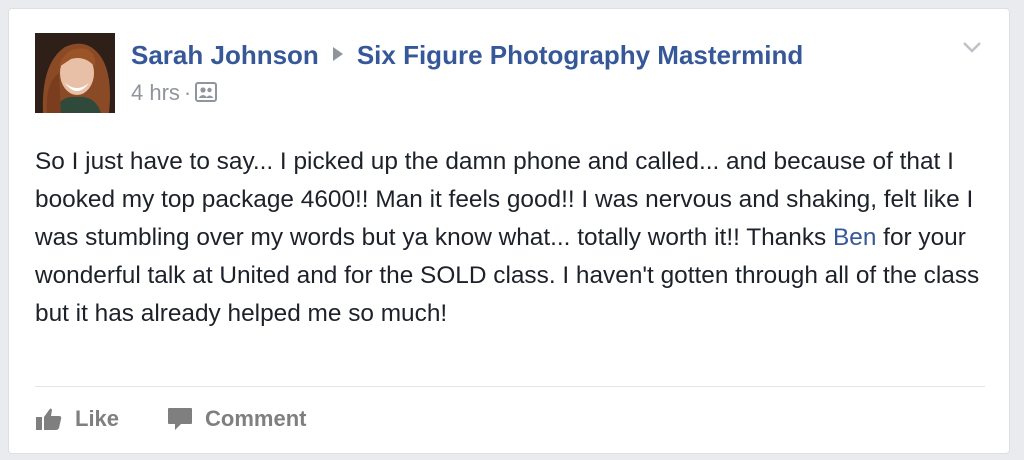 The image size is (1024, 460). I want to click on comment-button: Comment, so click(236, 419).